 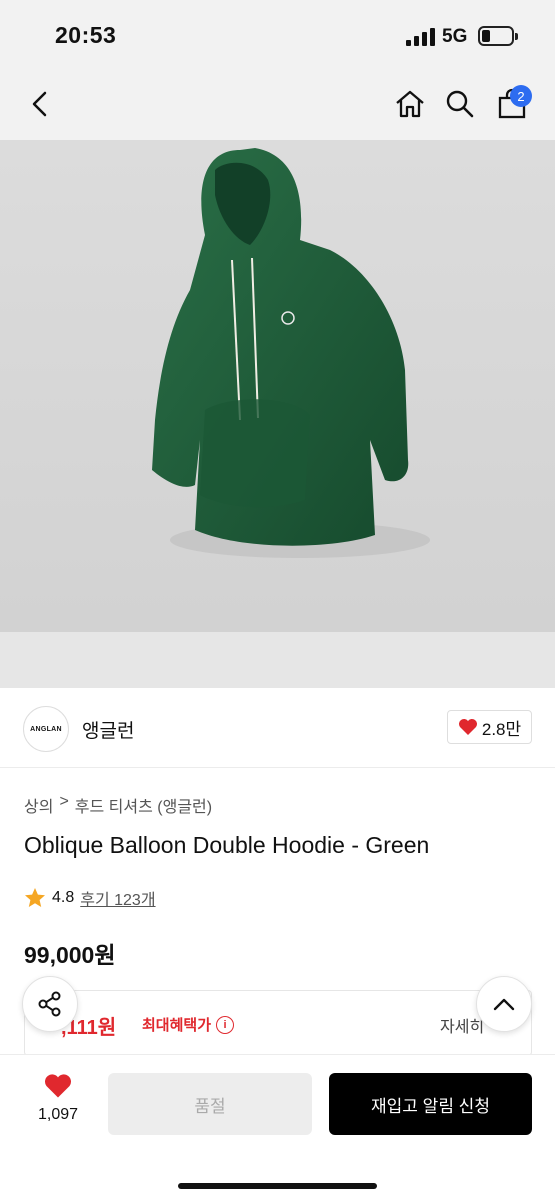 I want to click on network-label: 5G, so click(x=455, y=36).